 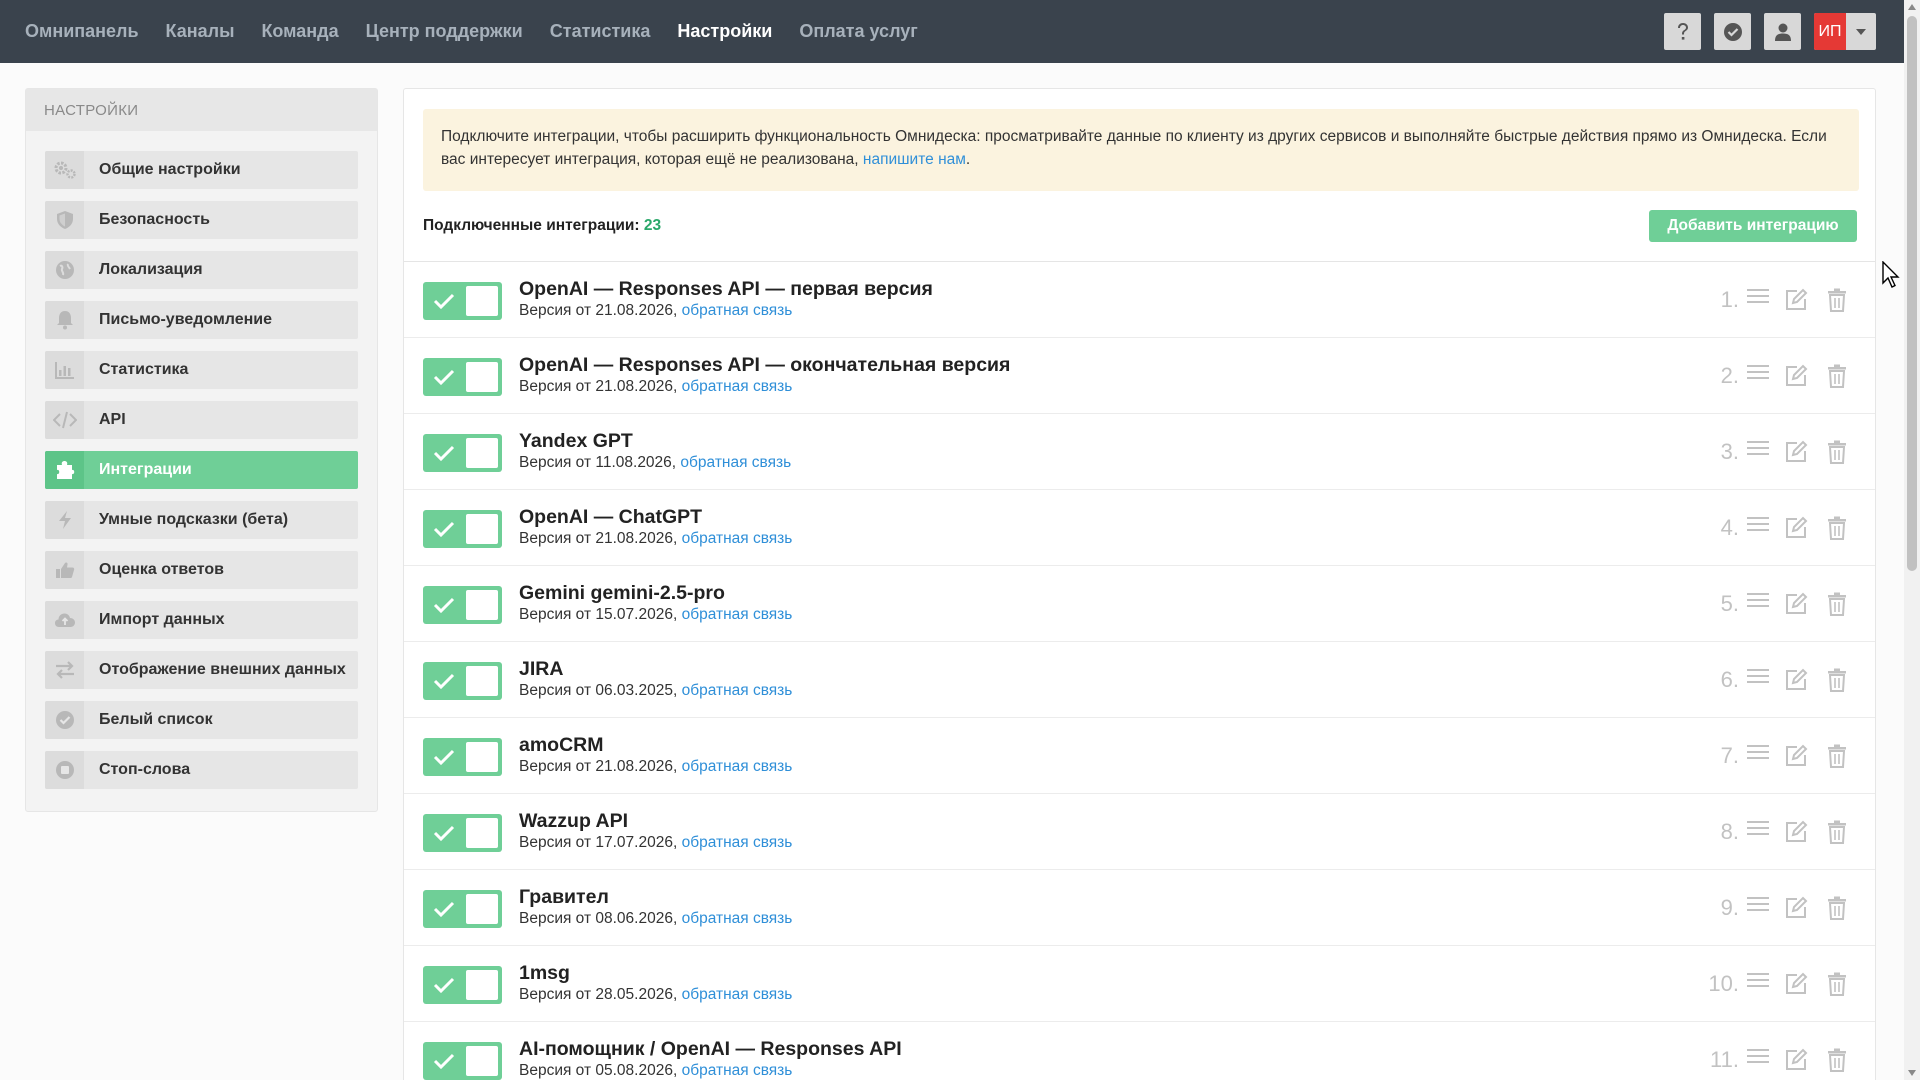 What do you see at coordinates (201, 770) in the screenshot?
I see `sidebar-item-stop-words: Стоп-слова` at bounding box center [201, 770].